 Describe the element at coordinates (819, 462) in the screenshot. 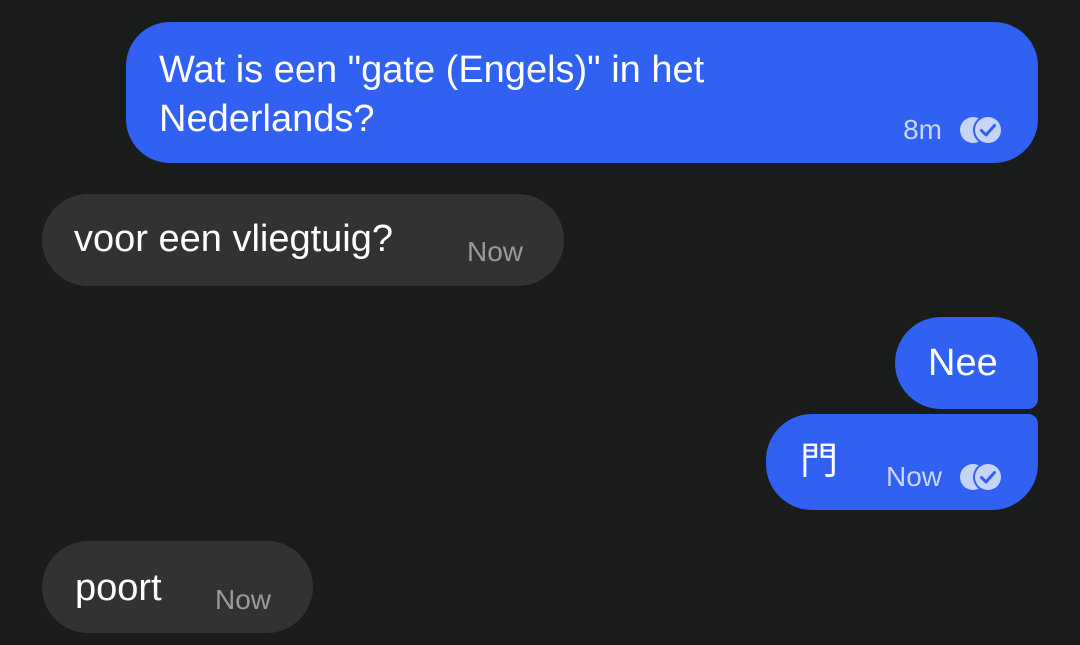

I see `message-text: 門` at that location.